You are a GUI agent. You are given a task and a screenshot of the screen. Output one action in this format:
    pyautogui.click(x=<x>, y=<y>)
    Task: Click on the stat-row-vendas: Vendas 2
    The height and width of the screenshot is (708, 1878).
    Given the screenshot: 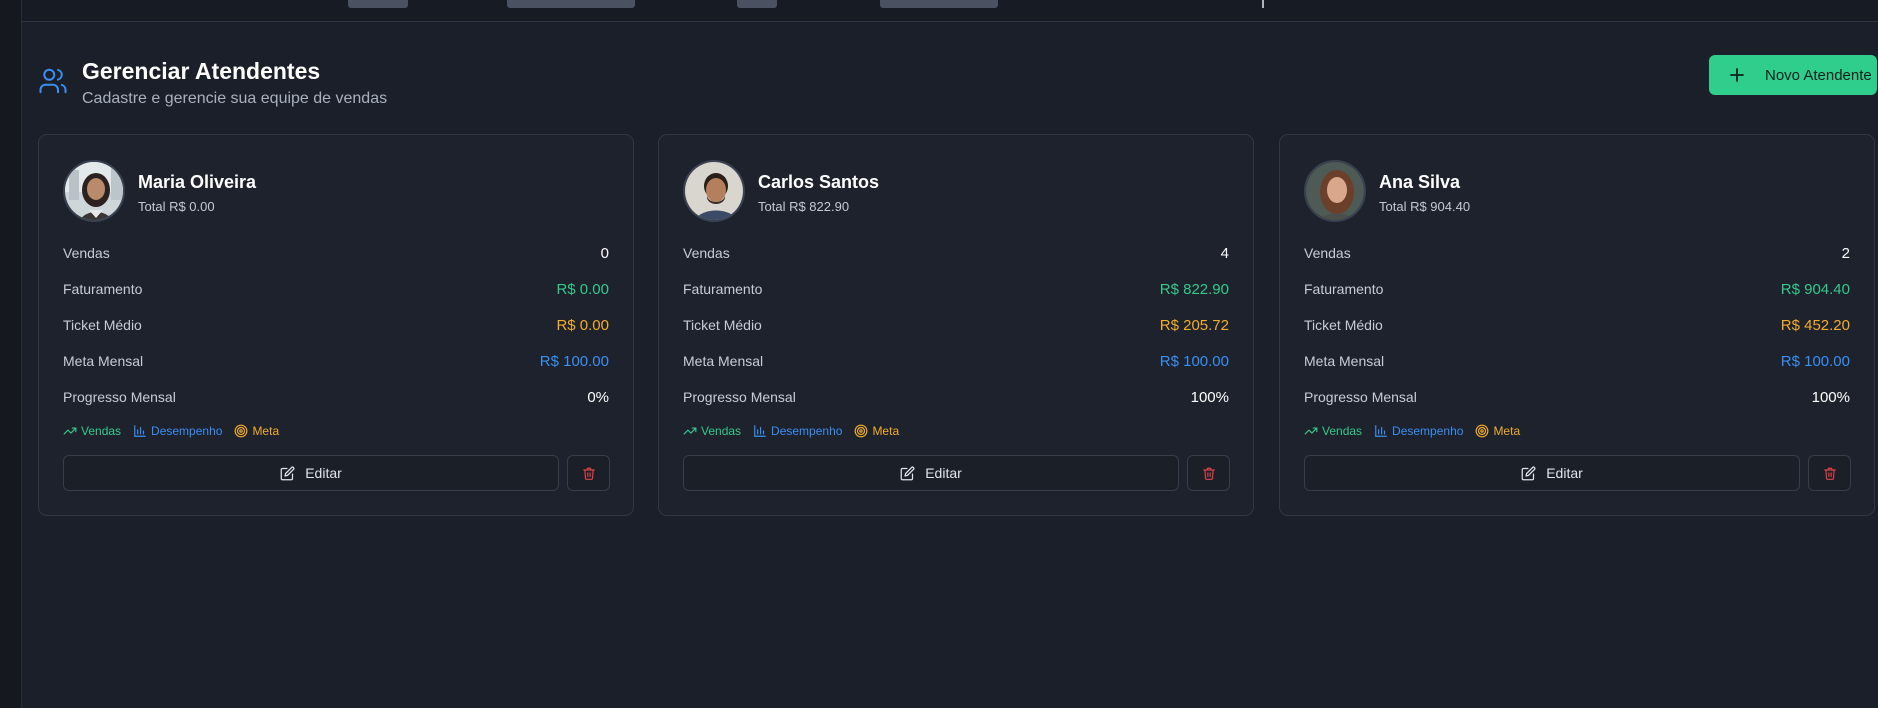 What is the action you would take?
    pyautogui.click(x=1577, y=253)
    